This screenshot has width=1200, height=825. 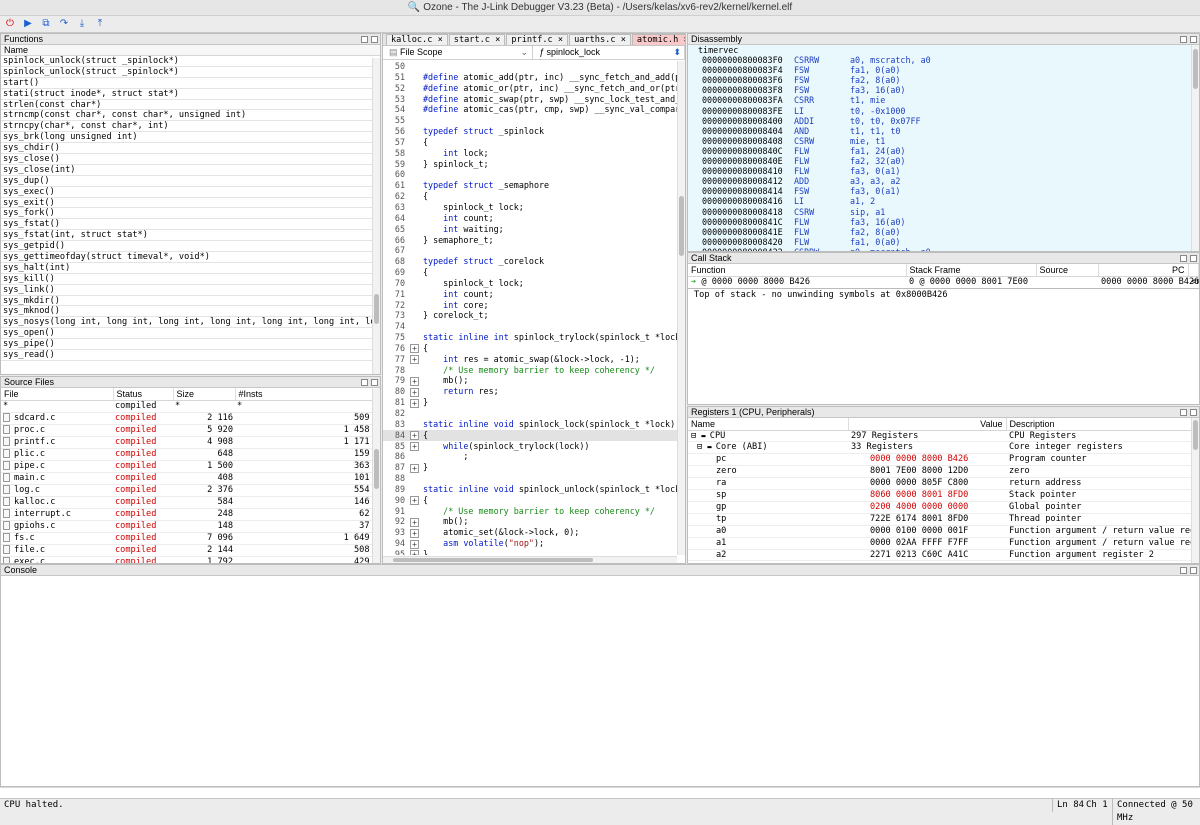 I want to click on source-files-scrollbar, so click(x=376, y=476).